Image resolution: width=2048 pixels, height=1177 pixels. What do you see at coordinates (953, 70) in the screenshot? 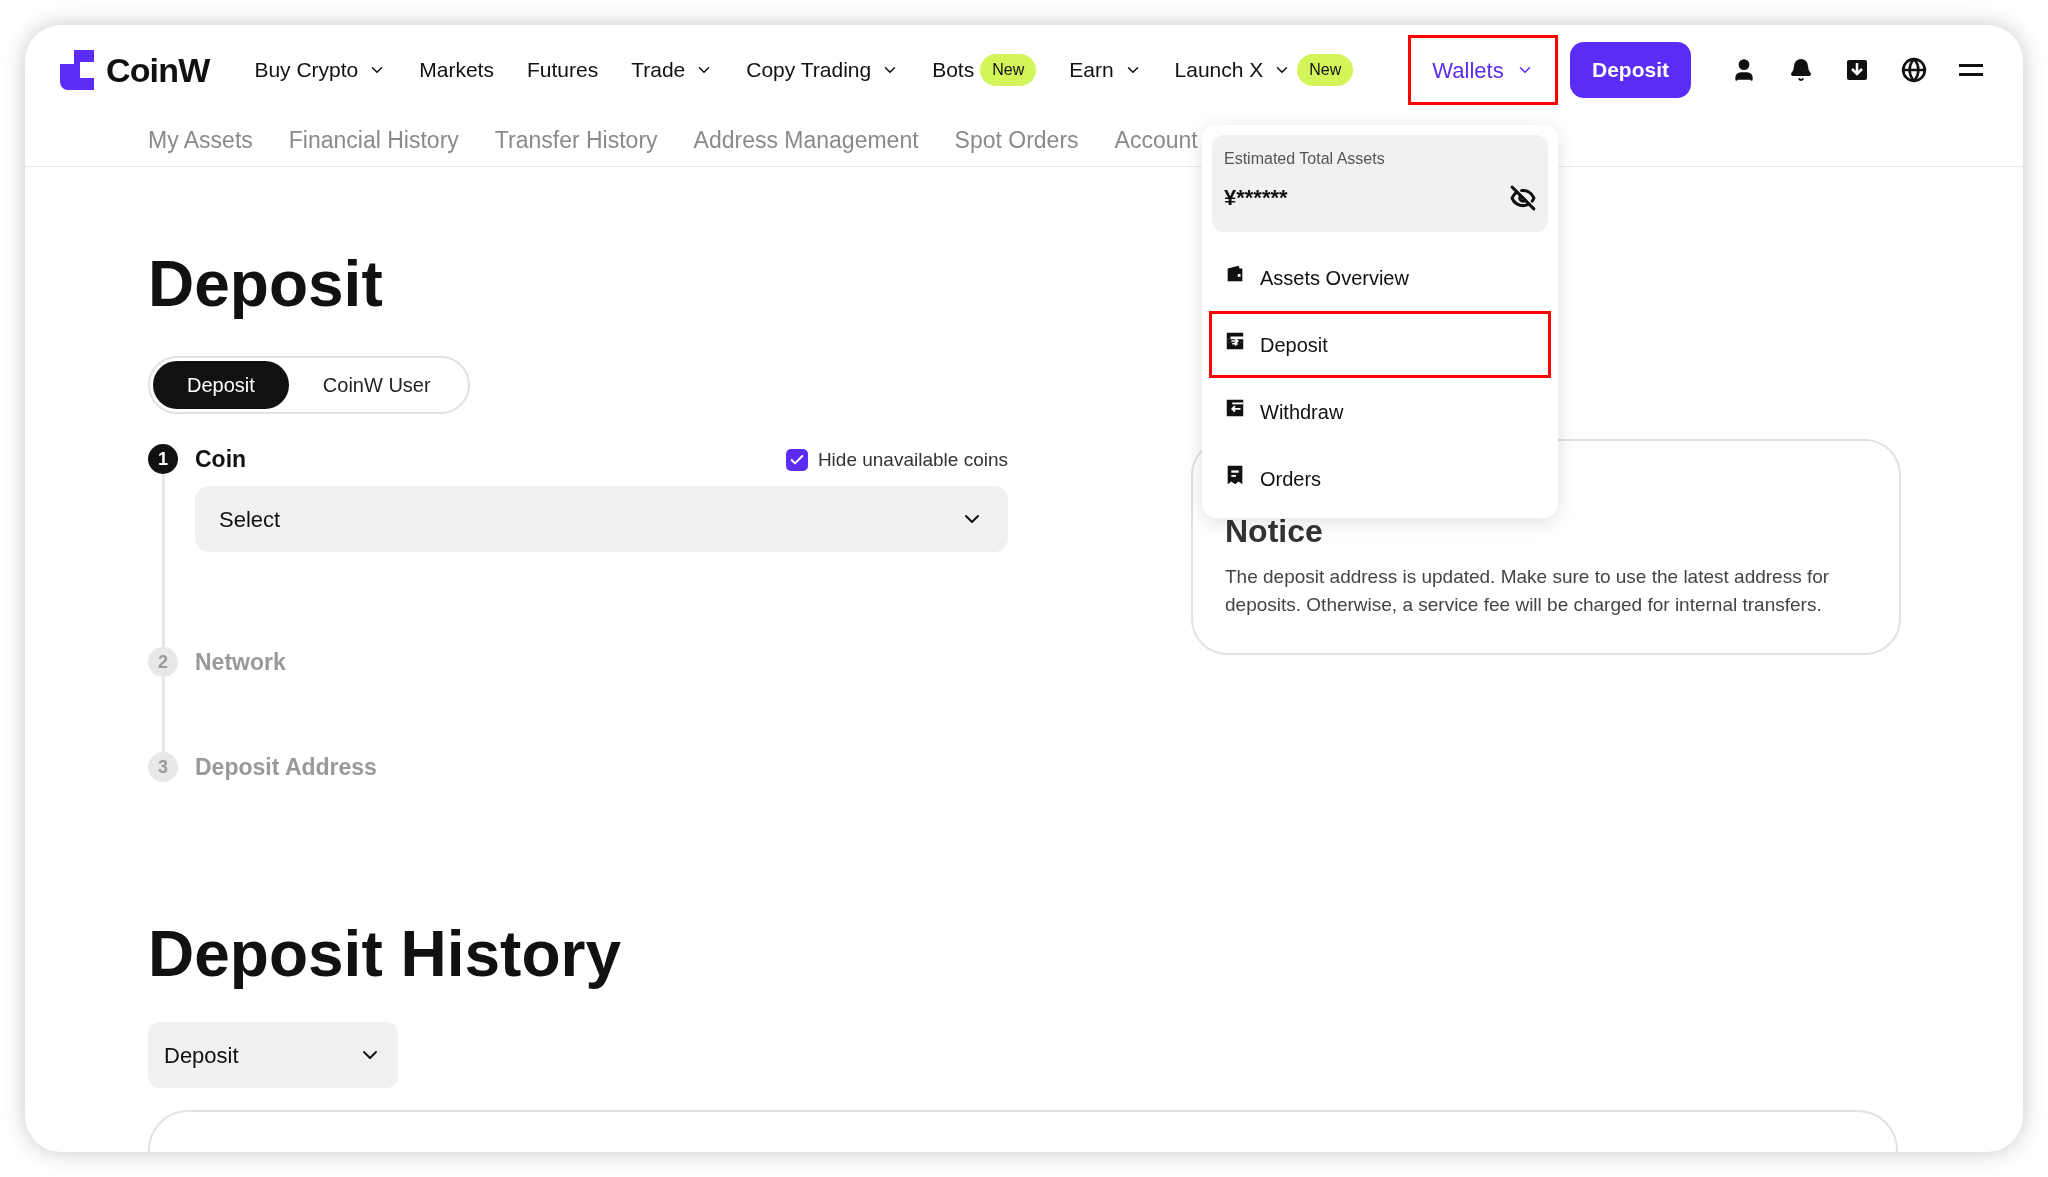
I see `nav-link: Bots` at bounding box center [953, 70].